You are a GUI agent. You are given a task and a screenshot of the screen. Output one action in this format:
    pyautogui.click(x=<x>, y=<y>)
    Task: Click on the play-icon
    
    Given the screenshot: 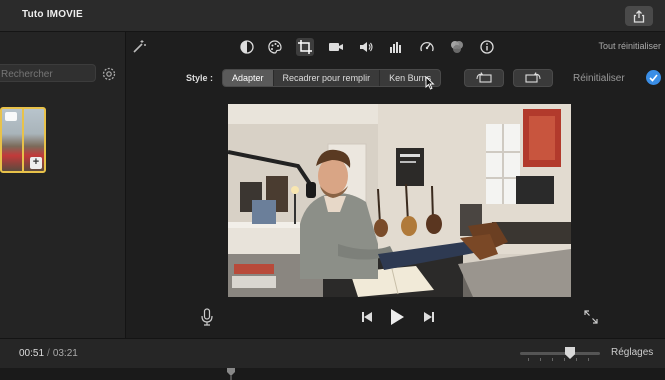 What is the action you would take?
    pyautogui.click(x=397, y=317)
    